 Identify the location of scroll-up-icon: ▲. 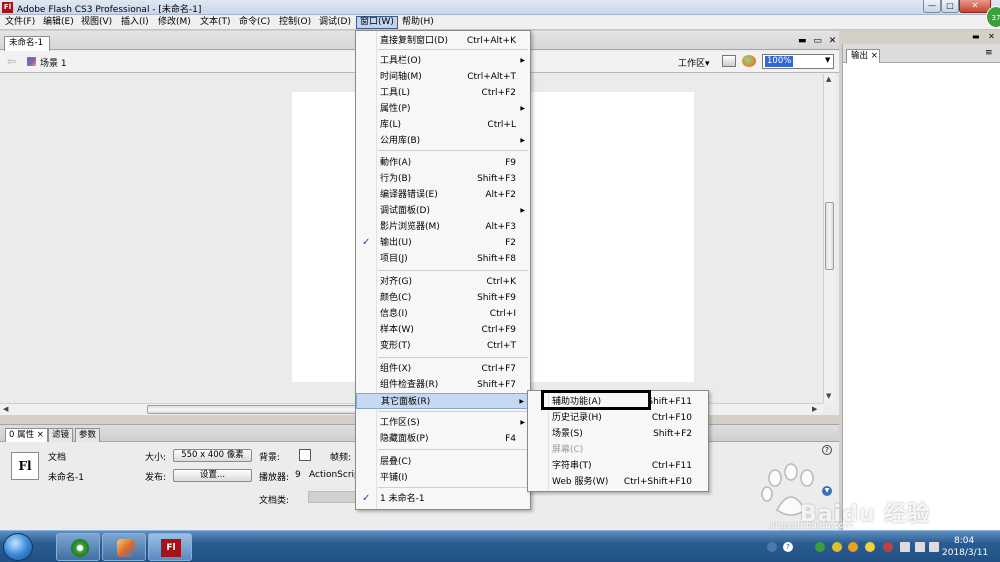
(828, 79).